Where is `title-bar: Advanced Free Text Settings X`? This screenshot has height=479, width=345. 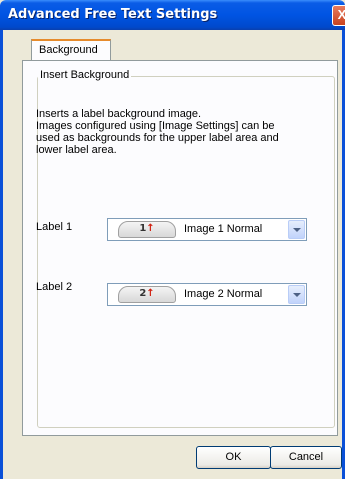 title-bar: Advanced Free Text Settings X is located at coordinates (172, 15).